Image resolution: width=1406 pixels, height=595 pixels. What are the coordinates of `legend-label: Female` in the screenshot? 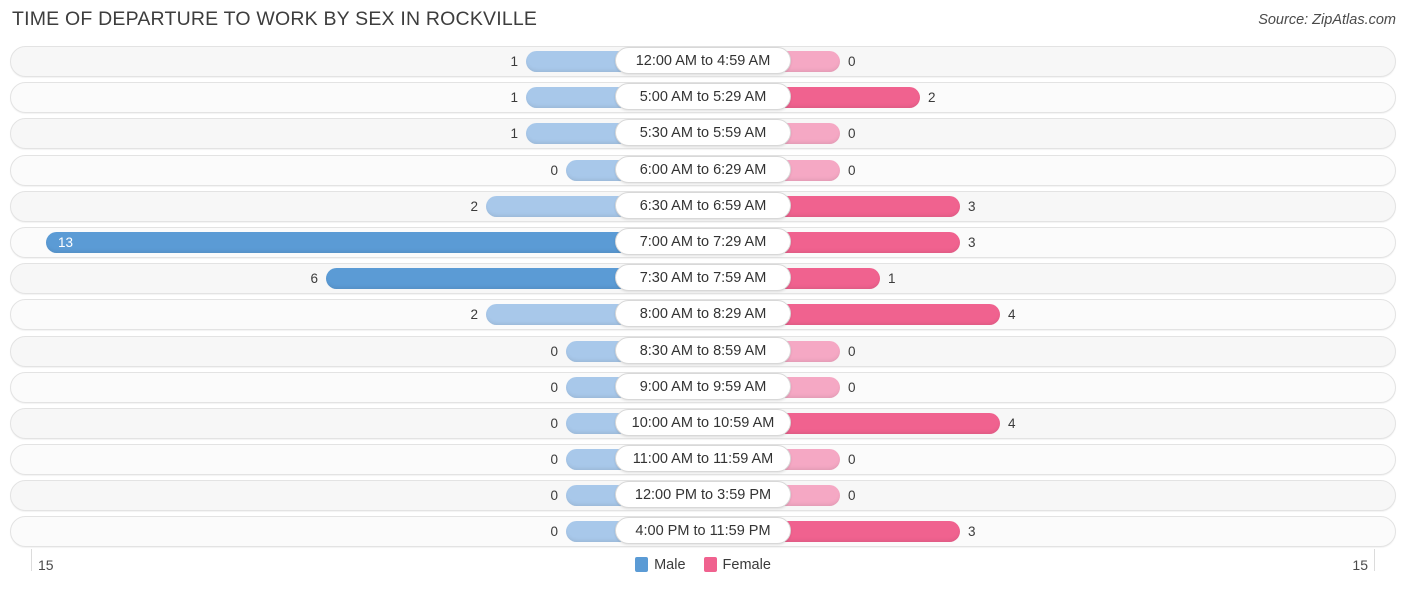 It's located at (746, 565).